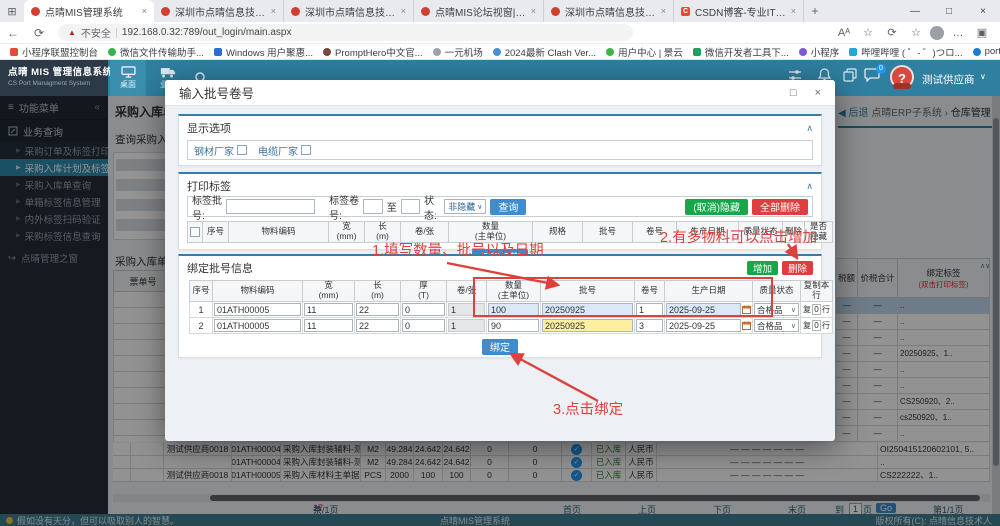  I want to click on profile-avatar, so click(937, 32).